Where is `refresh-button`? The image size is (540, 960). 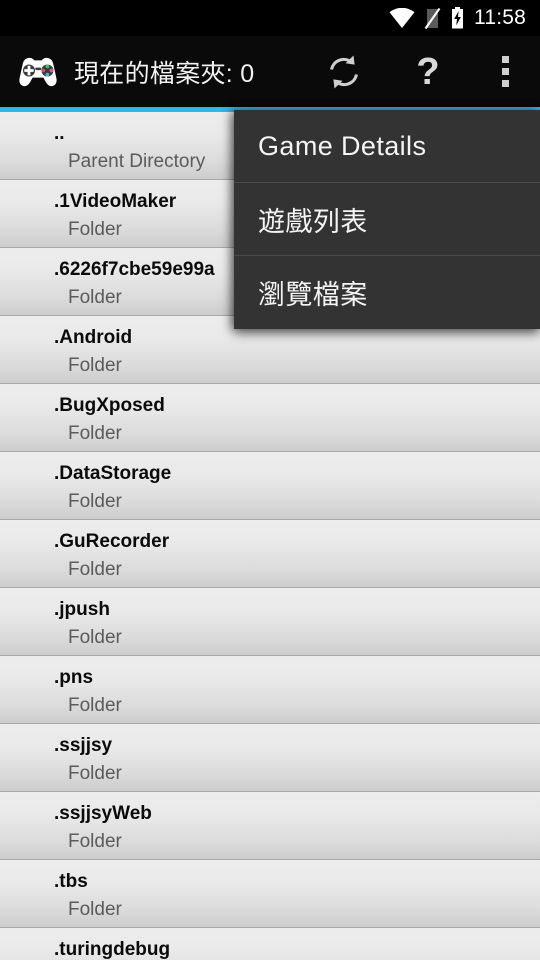 refresh-button is located at coordinates (344, 71).